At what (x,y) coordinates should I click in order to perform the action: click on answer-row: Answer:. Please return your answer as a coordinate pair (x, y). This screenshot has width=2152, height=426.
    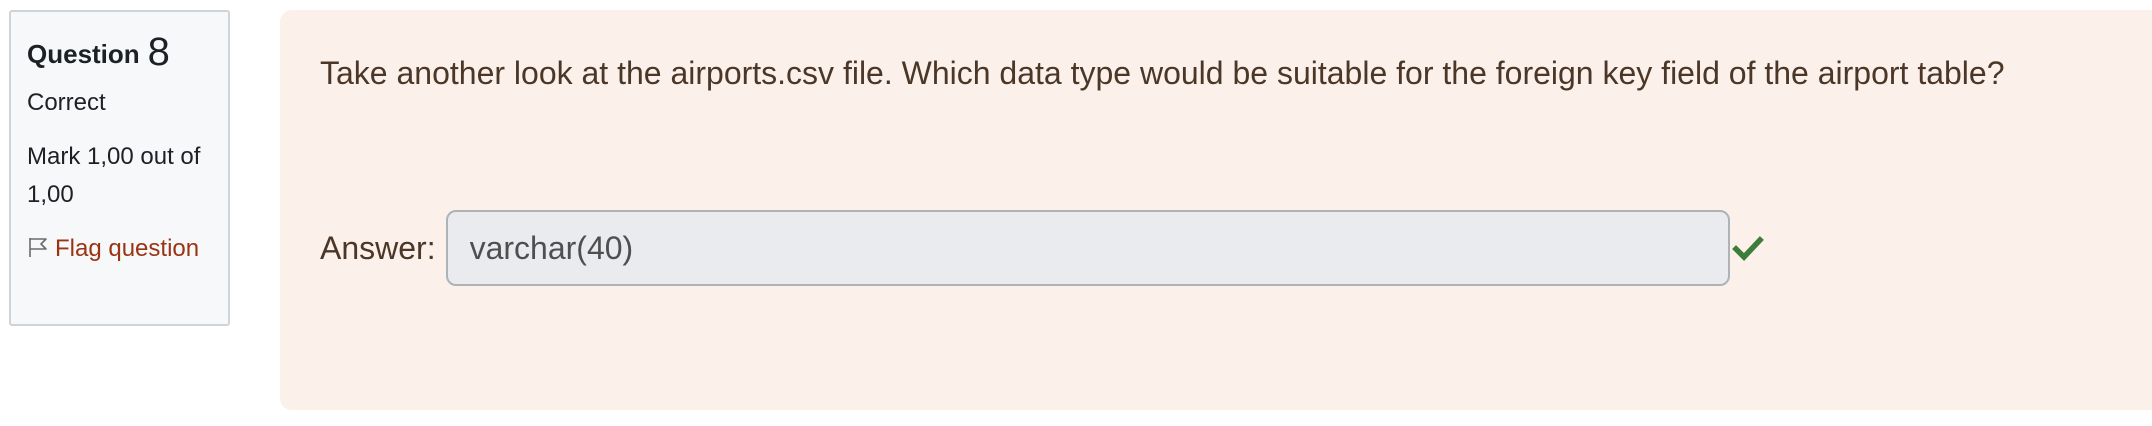
    Looking at the image, I should click on (1042, 248).